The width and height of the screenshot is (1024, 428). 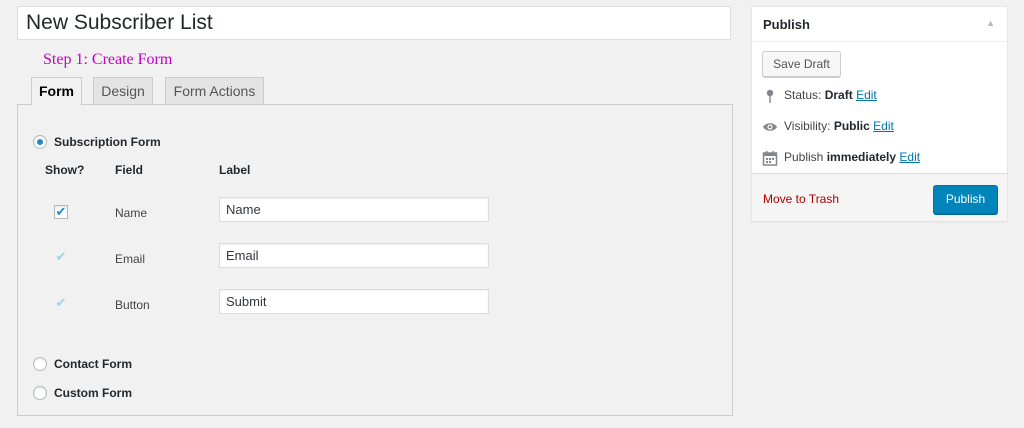 I want to click on publish-time-row: Publish immediately Edit, so click(x=841, y=158).